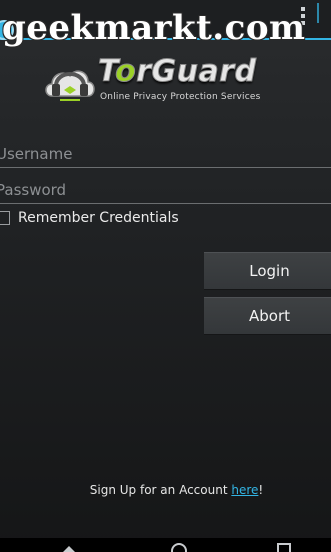  I want to click on signup-suffix: !, so click(261, 490).